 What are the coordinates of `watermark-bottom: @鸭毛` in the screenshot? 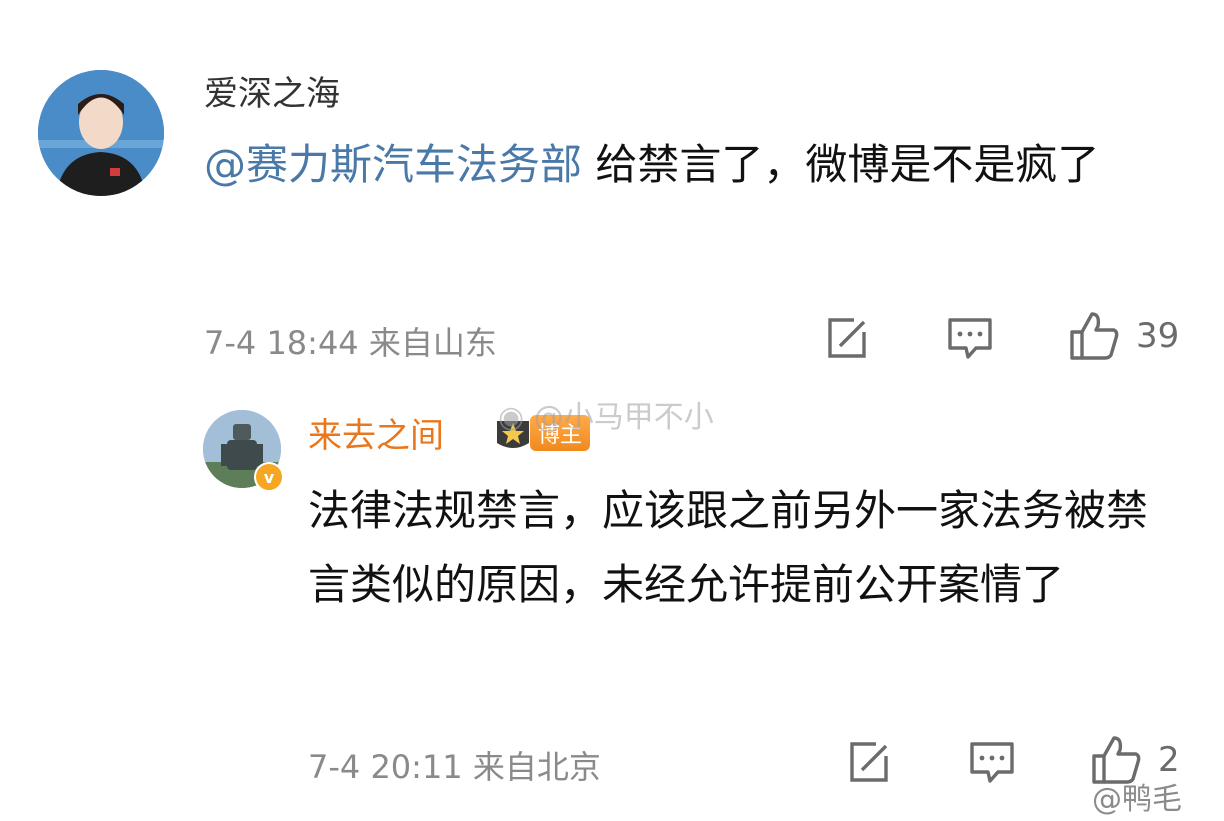 It's located at (1137, 796).